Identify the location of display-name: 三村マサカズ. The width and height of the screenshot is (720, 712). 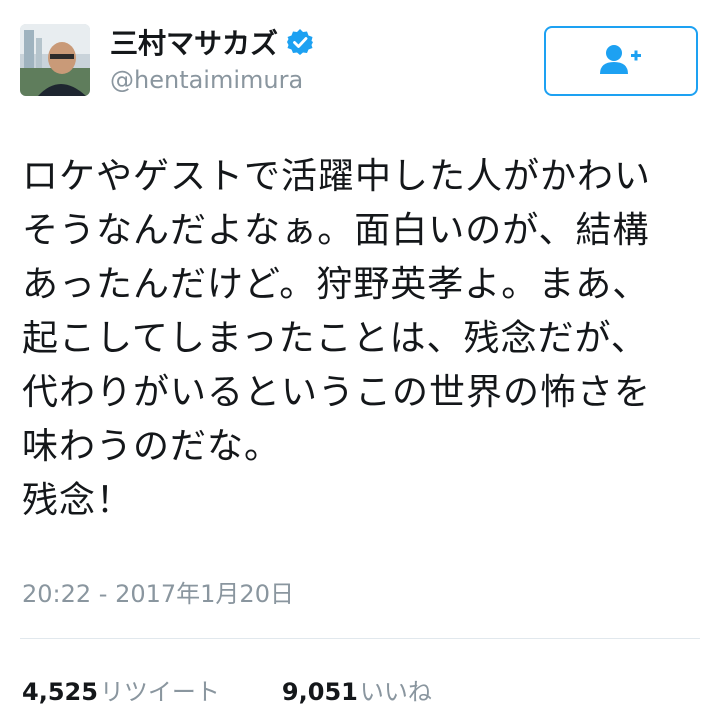
(194, 42).